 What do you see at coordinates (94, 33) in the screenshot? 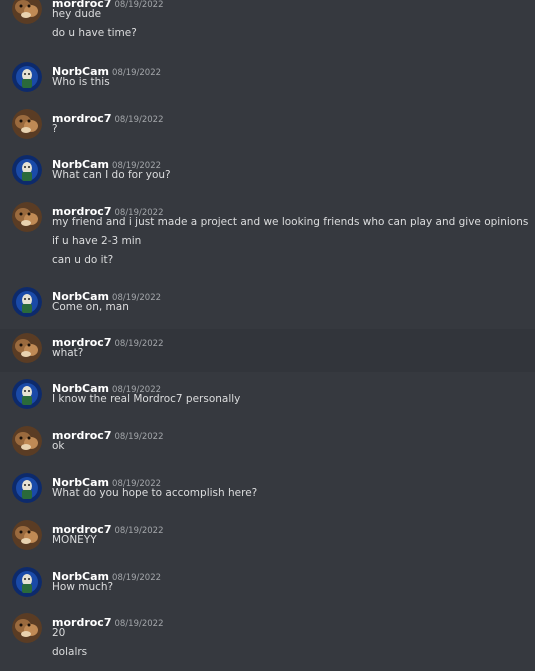
I see `message-text: do u have time?` at bounding box center [94, 33].